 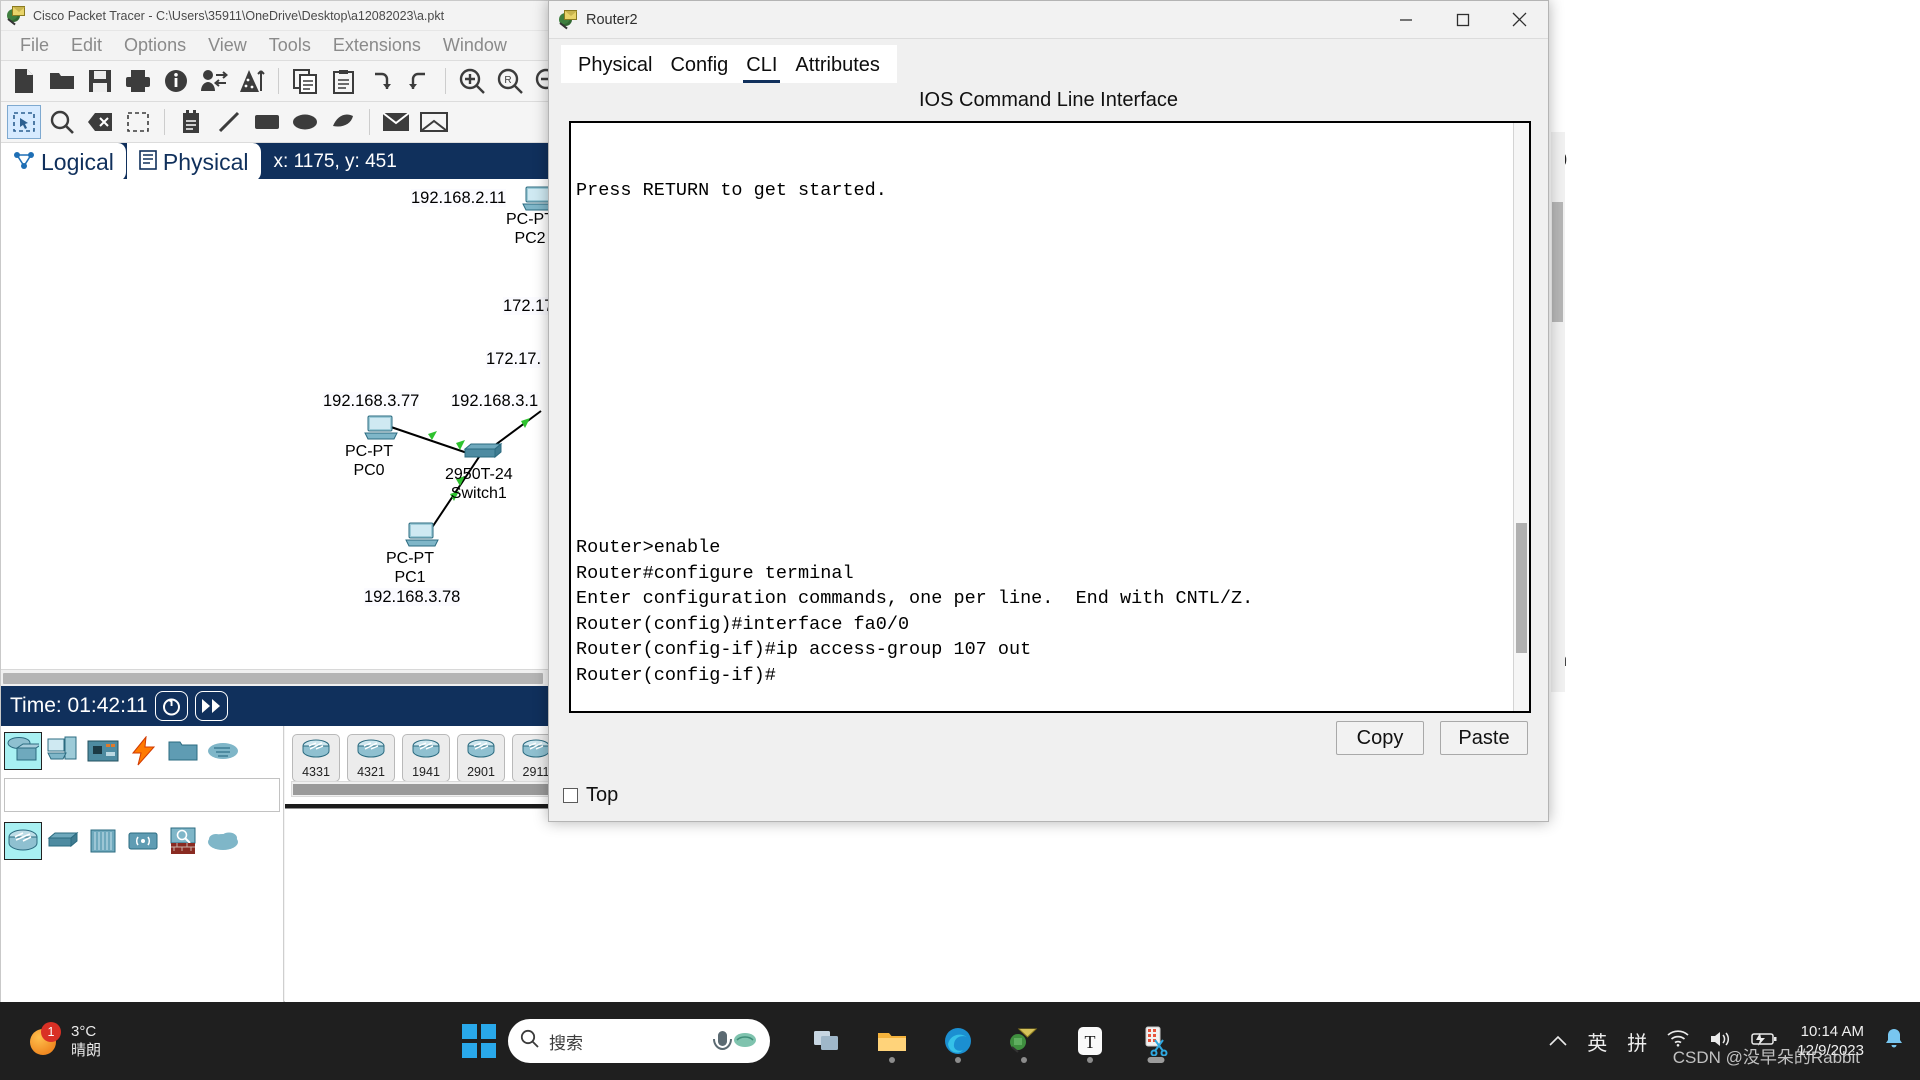 What do you see at coordinates (143, 841) in the screenshot?
I see `wireless-devices-icon` at bounding box center [143, 841].